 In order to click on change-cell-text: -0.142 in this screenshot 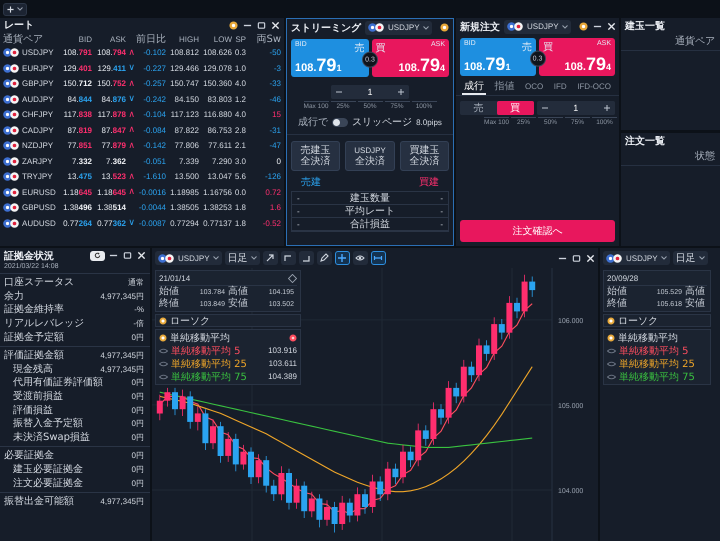, I will do `click(154, 145)`.